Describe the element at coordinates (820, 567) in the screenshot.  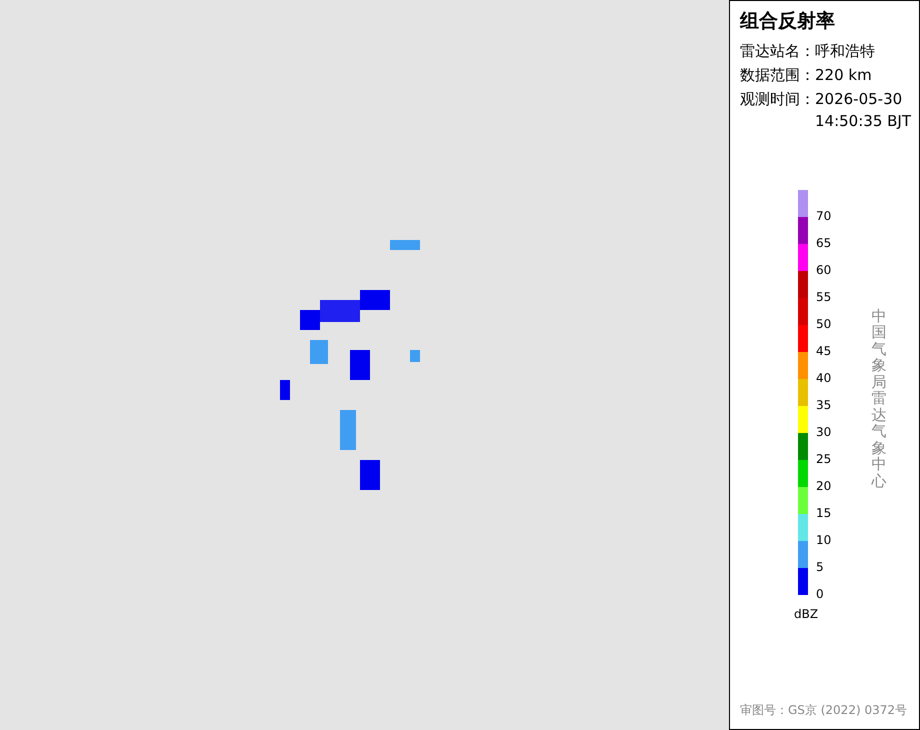
I see `legend-label: 5` at that location.